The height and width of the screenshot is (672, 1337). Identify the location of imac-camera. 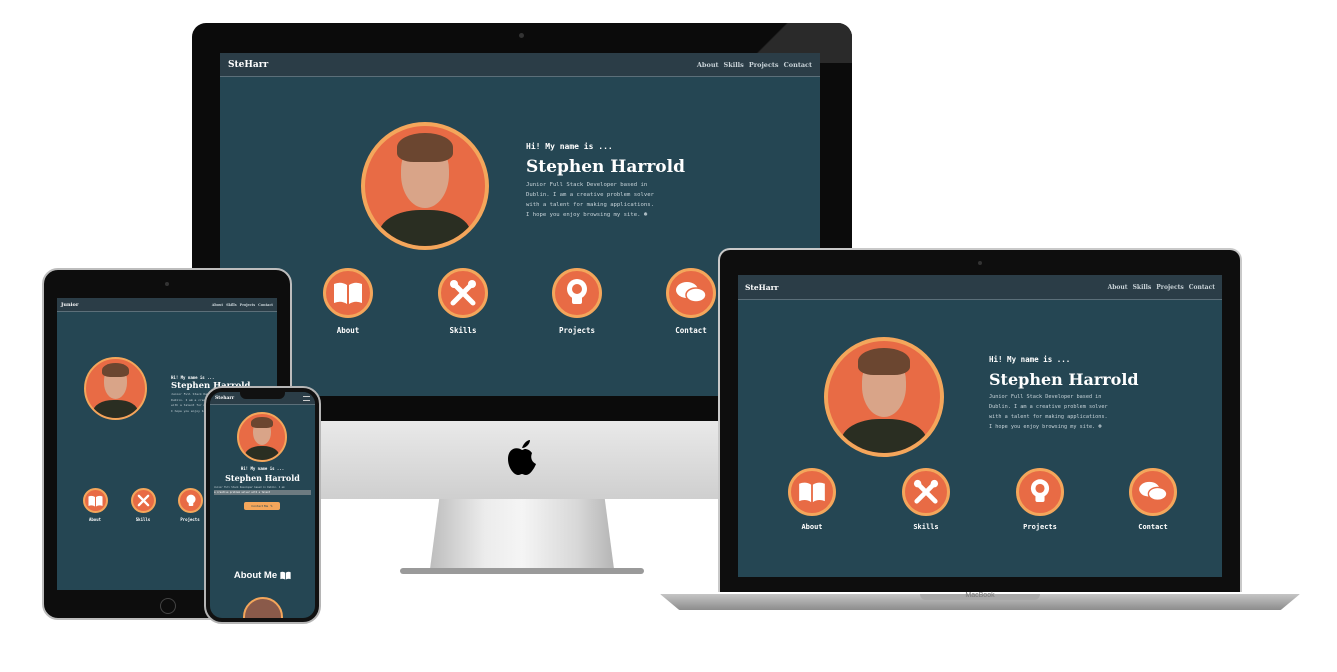
(521, 35).